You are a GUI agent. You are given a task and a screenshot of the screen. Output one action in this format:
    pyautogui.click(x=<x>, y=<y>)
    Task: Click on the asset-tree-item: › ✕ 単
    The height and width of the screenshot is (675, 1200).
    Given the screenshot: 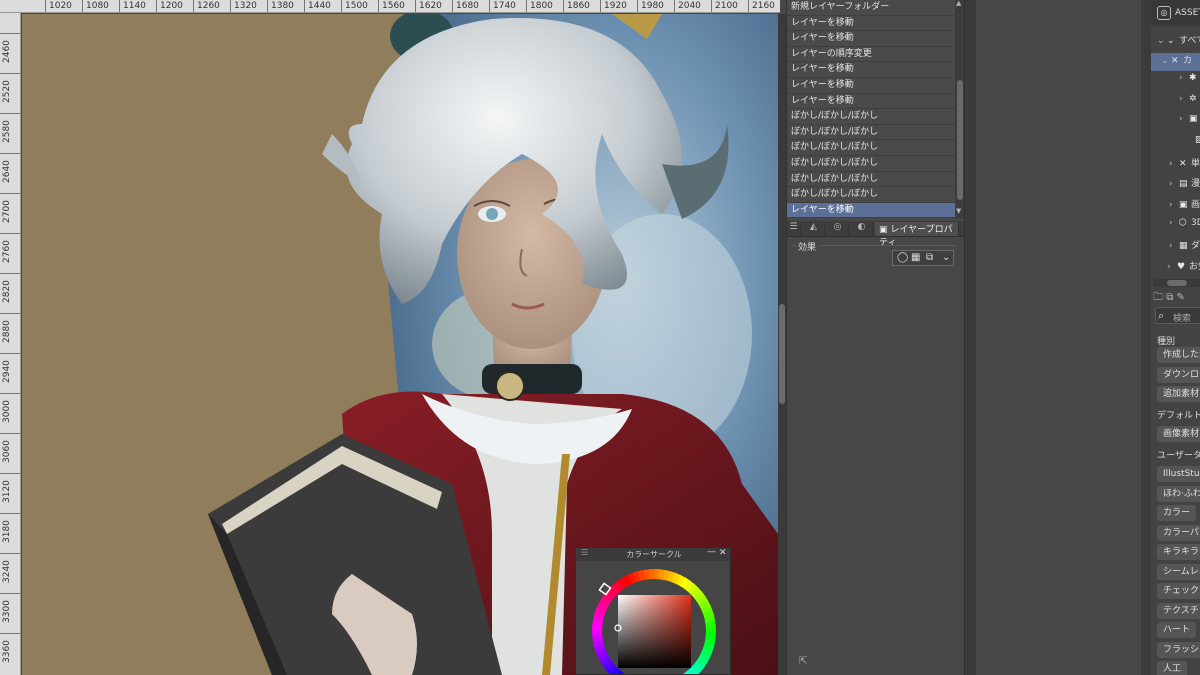 What is the action you would take?
    pyautogui.click(x=1175, y=165)
    